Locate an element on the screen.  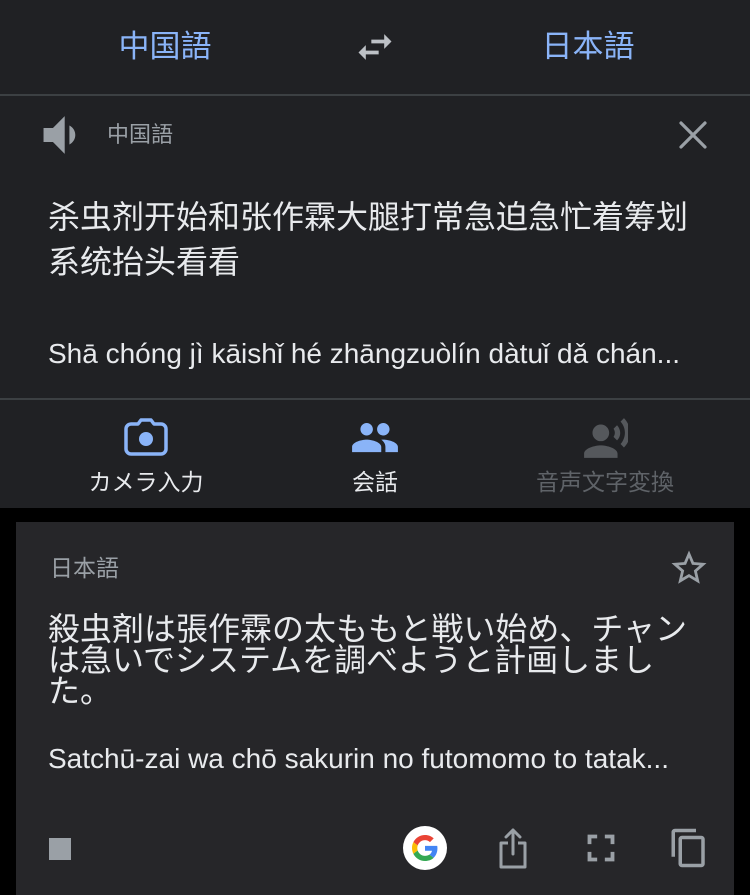
open-in-google-button is located at coordinates (425, 848).